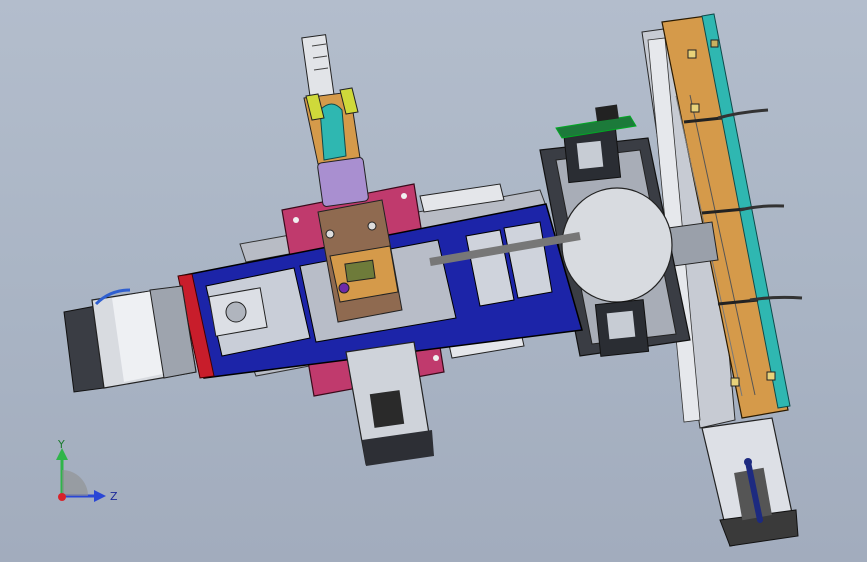 This screenshot has width=867, height=562. Describe the element at coordinates (61, 445) in the screenshot. I see `axis-y-label: Y` at that location.